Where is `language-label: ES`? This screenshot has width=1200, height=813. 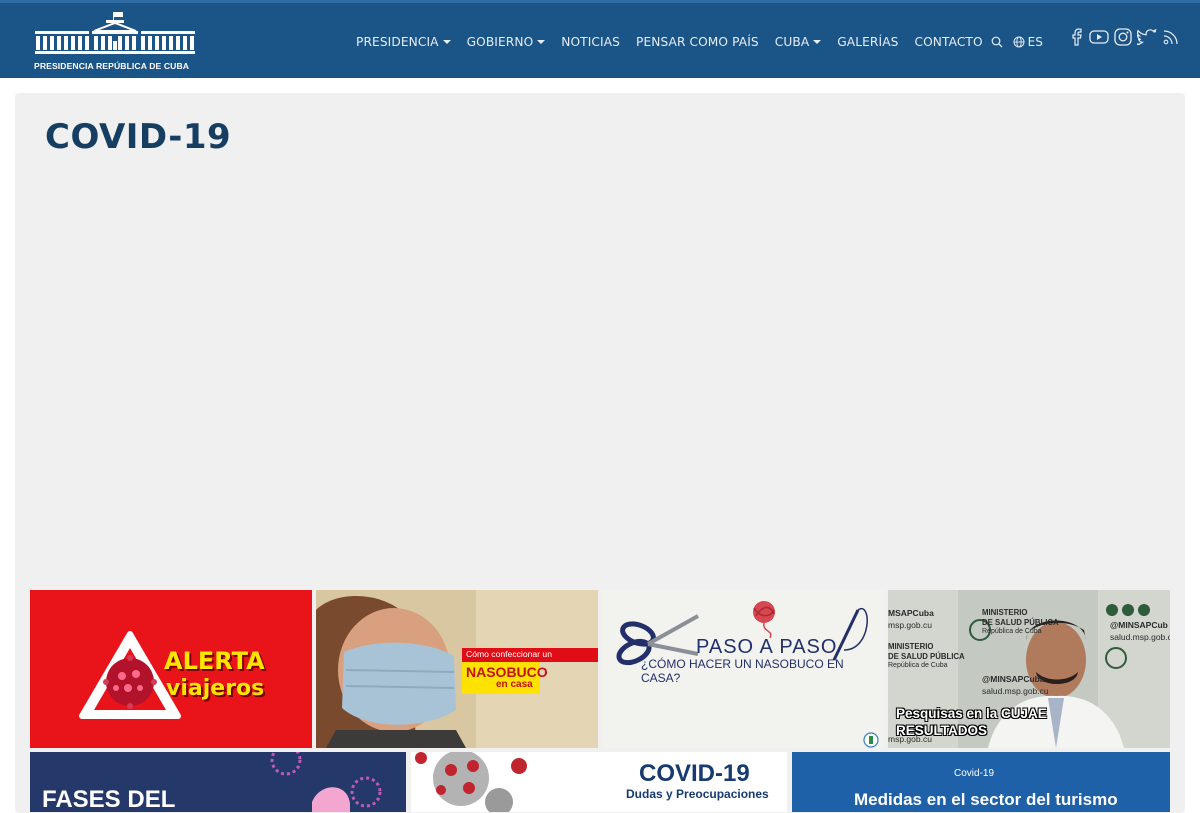
language-label: ES is located at coordinates (1035, 42).